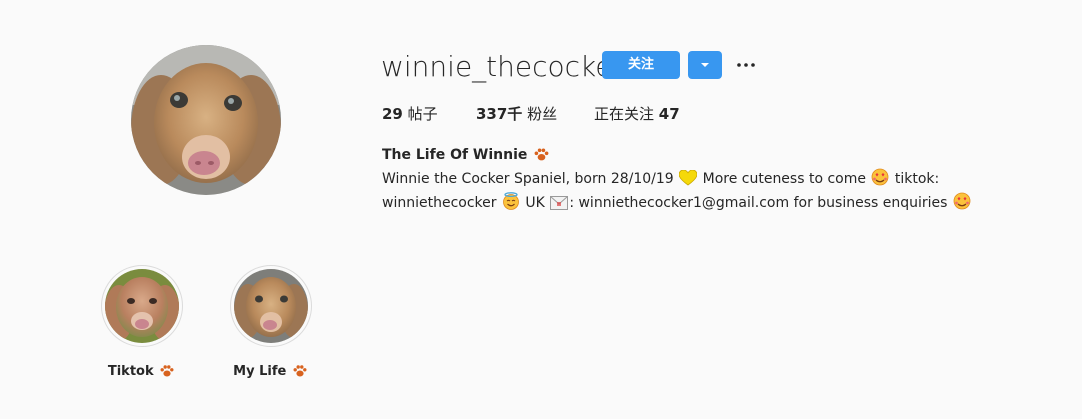 Image resolution: width=1082 pixels, height=419 pixels. I want to click on highlight-label: My Life, so click(271, 371).